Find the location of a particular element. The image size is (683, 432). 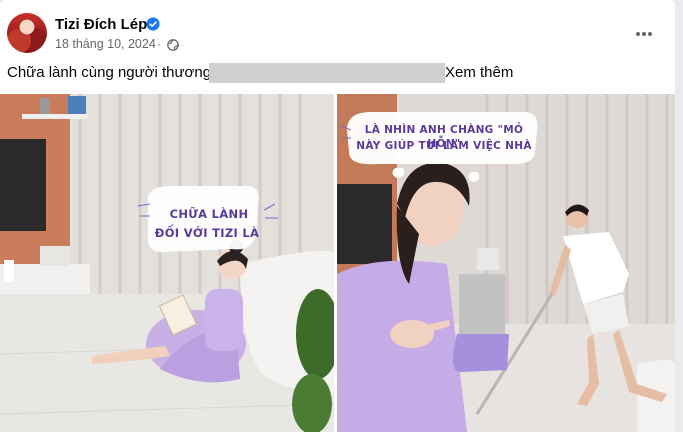

author-name: Tizi Đích Lép is located at coordinates (101, 24).